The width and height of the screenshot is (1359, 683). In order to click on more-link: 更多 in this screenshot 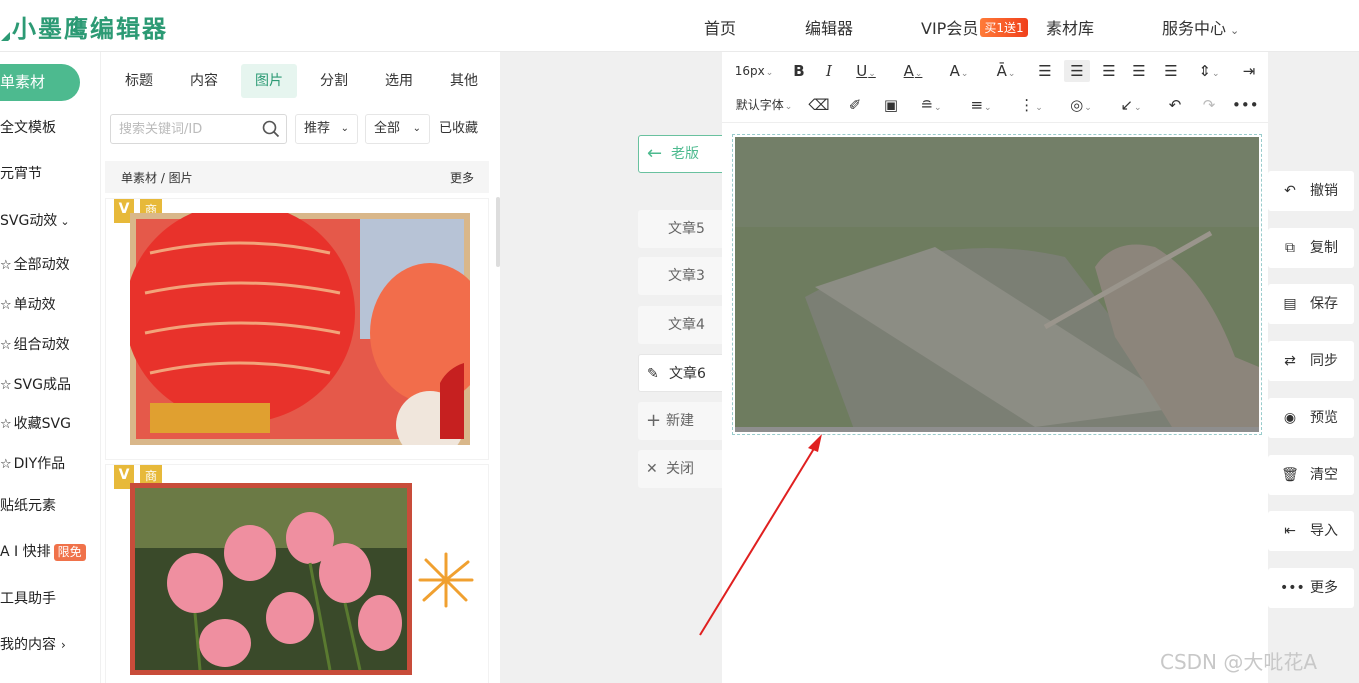, I will do `click(462, 177)`.